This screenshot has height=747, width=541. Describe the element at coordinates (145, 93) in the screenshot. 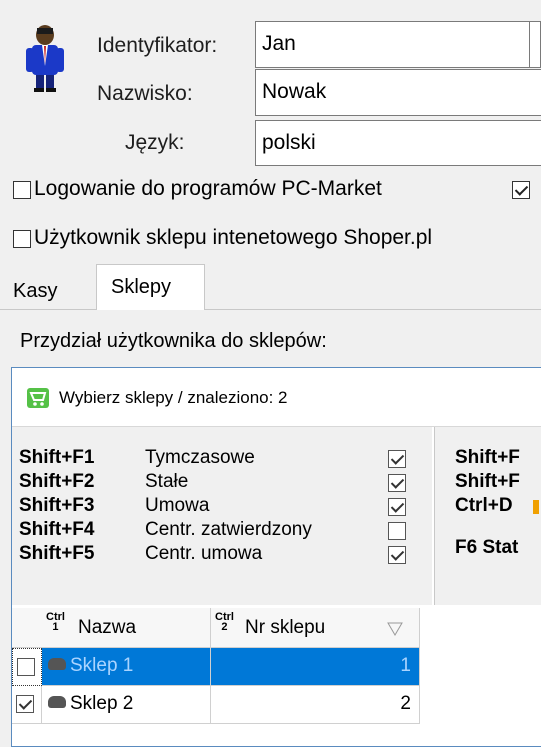

I see `surname-label: Nazwisko:` at that location.